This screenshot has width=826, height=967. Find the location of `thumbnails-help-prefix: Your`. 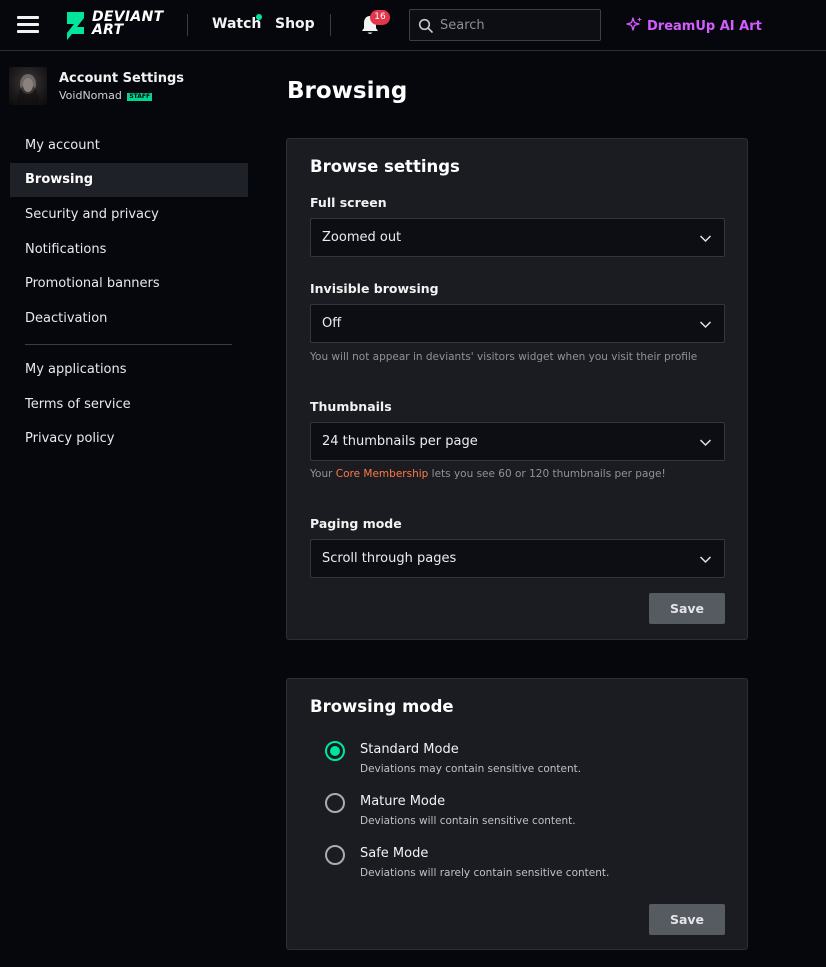

thumbnails-help-prefix: Your is located at coordinates (323, 474).